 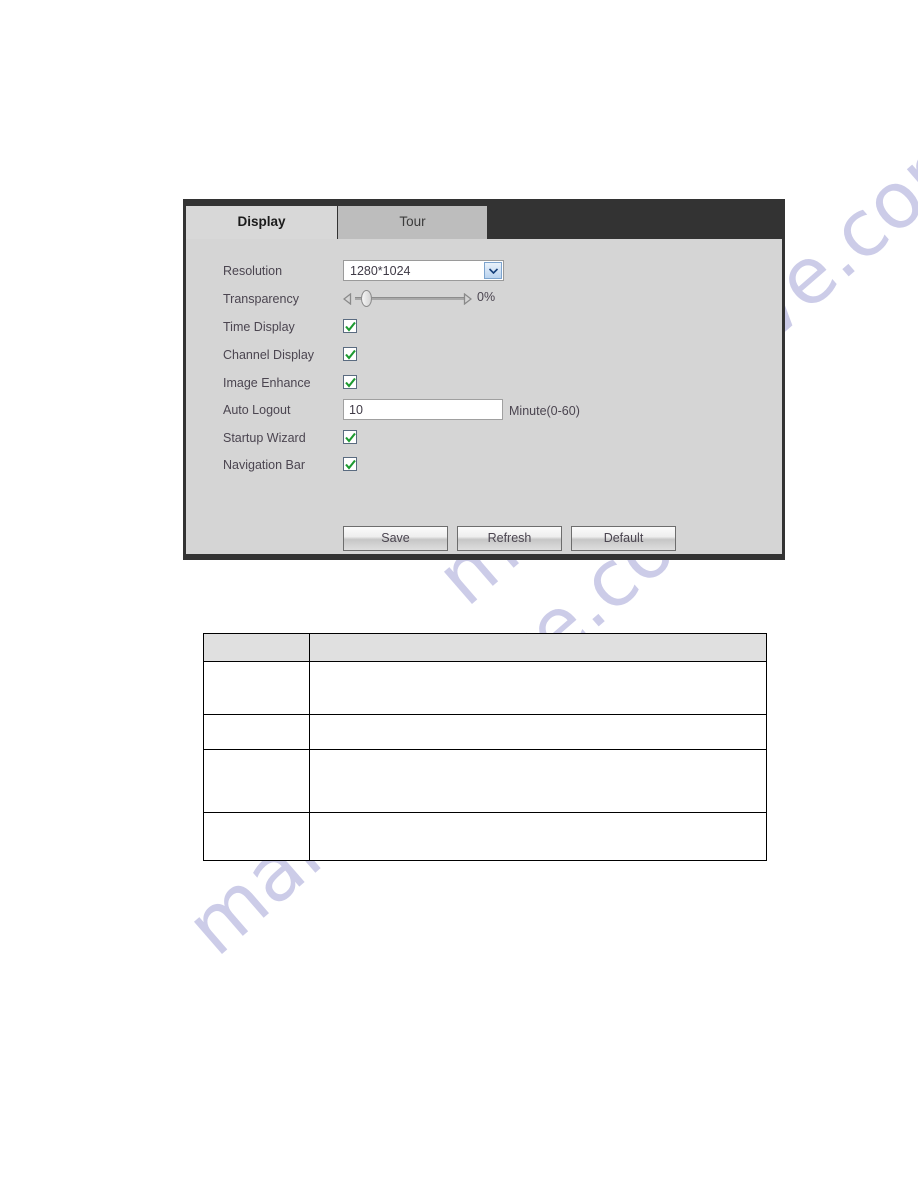 What do you see at coordinates (253, 271) in the screenshot?
I see `resolution-label: Resolution` at bounding box center [253, 271].